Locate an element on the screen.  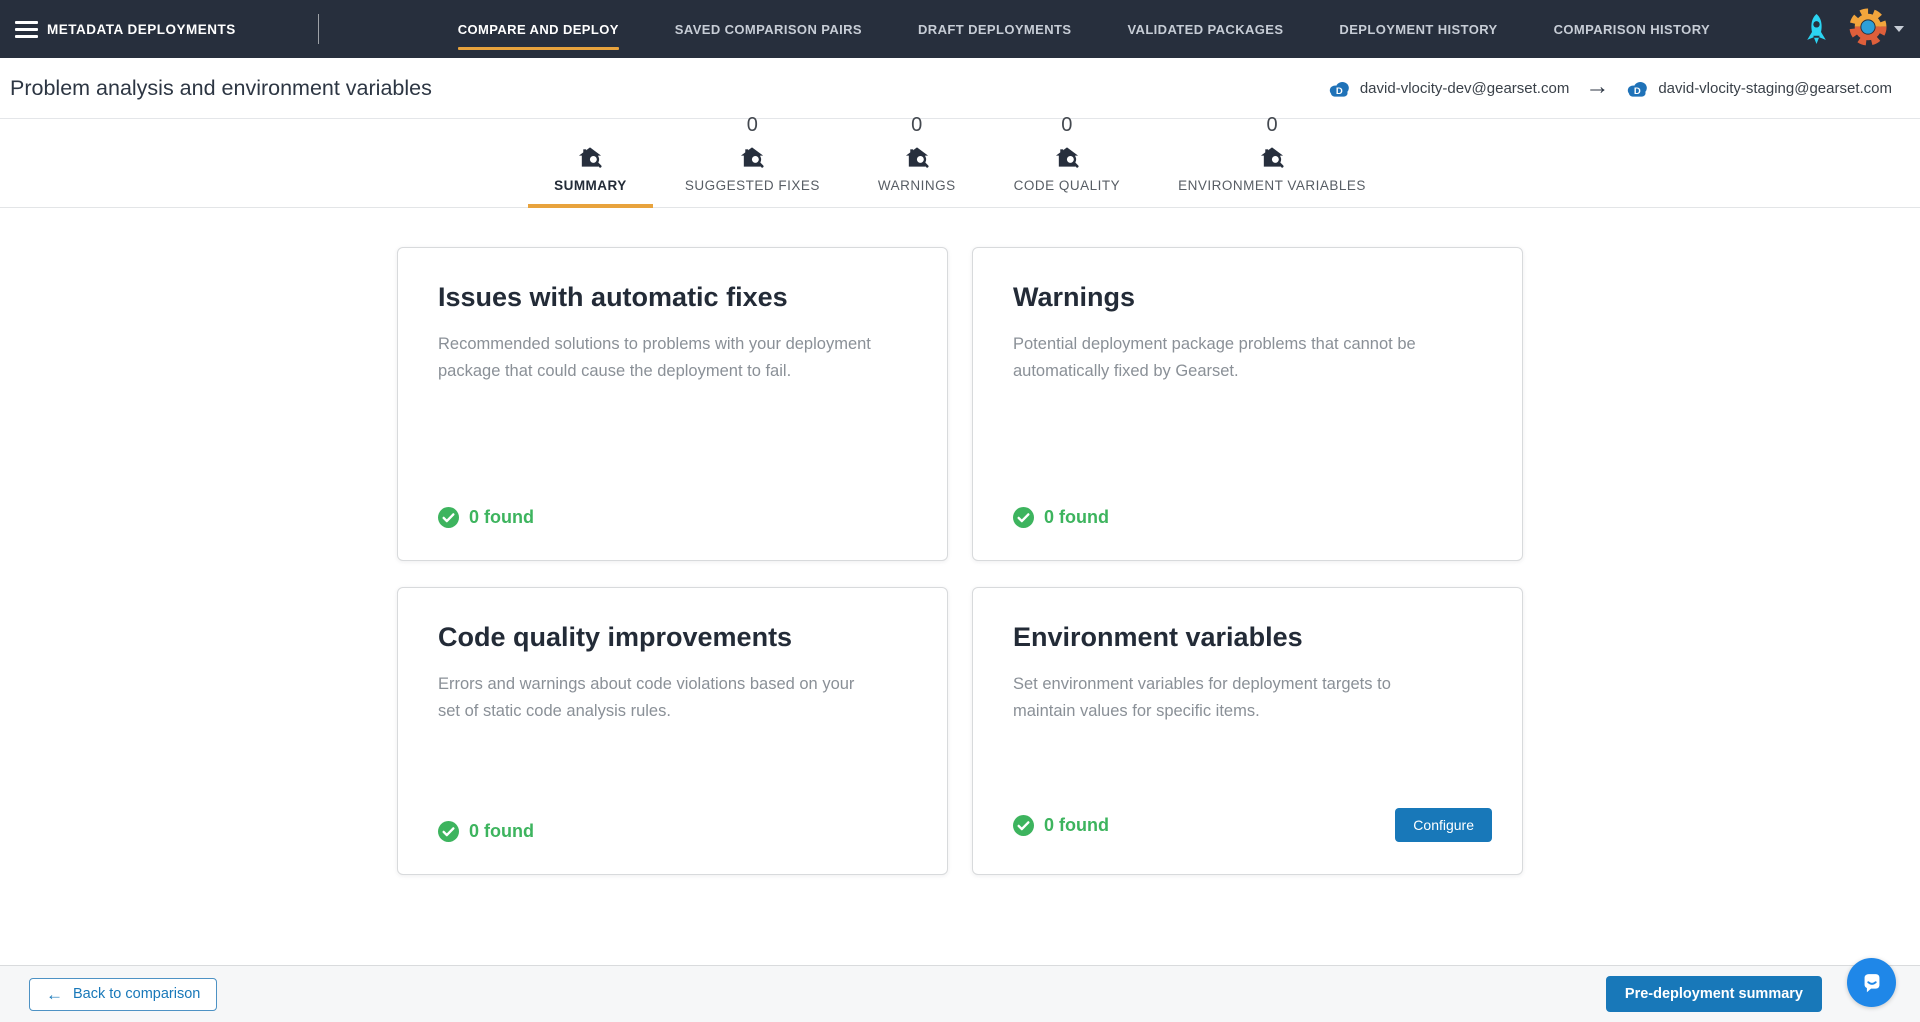
menu-icon is located at coordinates (26, 29).